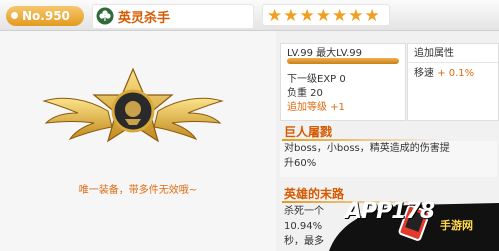  What do you see at coordinates (453, 62) in the screenshot?
I see `attribute-divider` at bounding box center [453, 62].